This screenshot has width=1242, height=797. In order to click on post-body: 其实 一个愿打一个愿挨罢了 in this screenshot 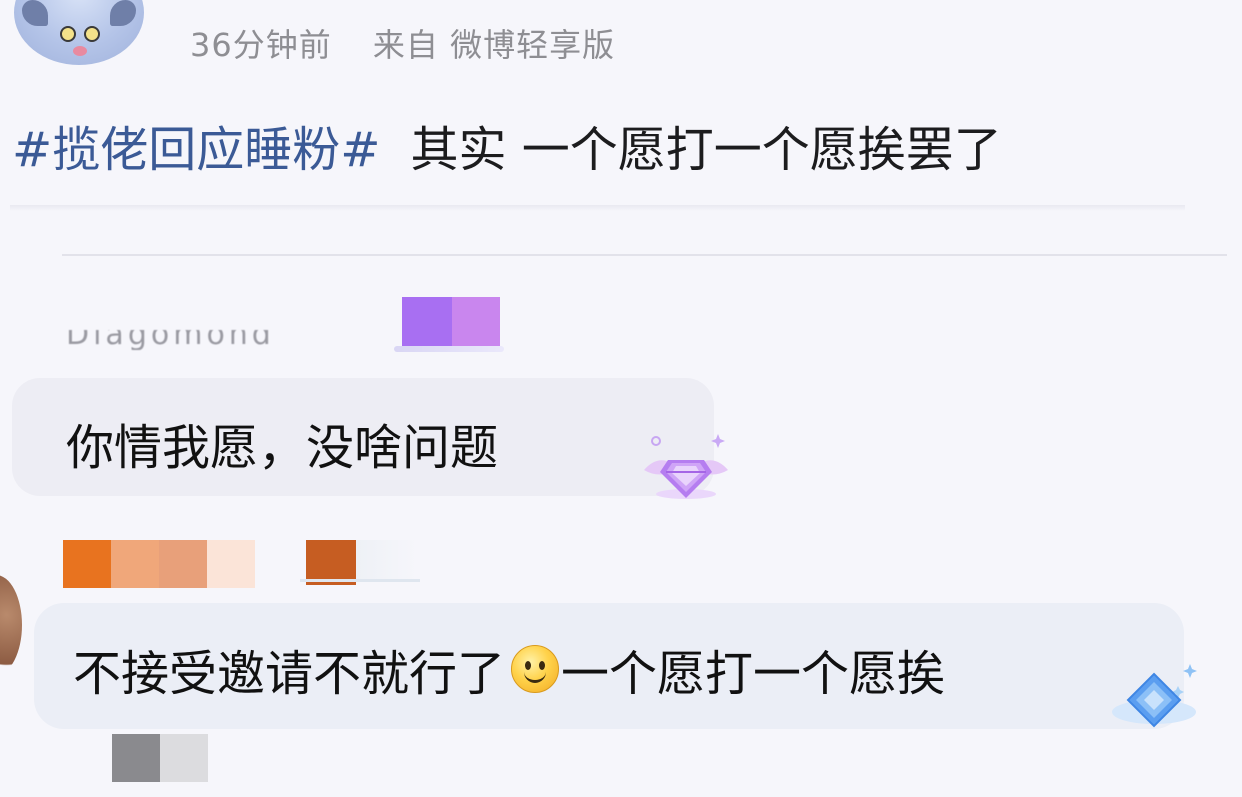, I will do `click(706, 150)`.